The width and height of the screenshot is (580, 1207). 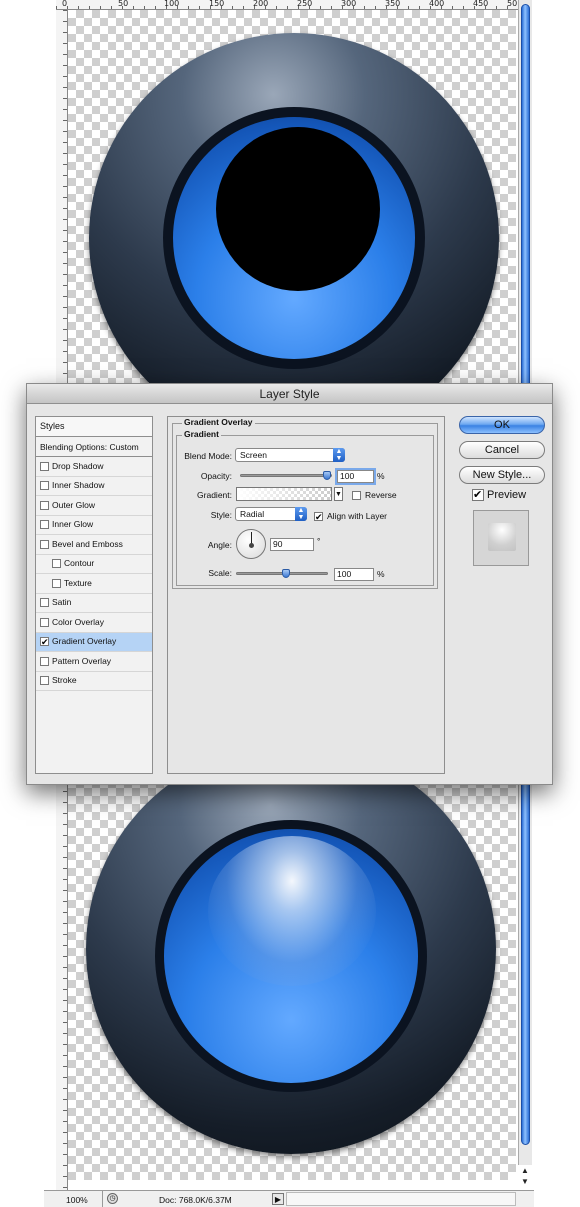 What do you see at coordinates (94, 681) in the screenshot?
I see `style-item-stroke: Stroke` at bounding box center [94, 681].